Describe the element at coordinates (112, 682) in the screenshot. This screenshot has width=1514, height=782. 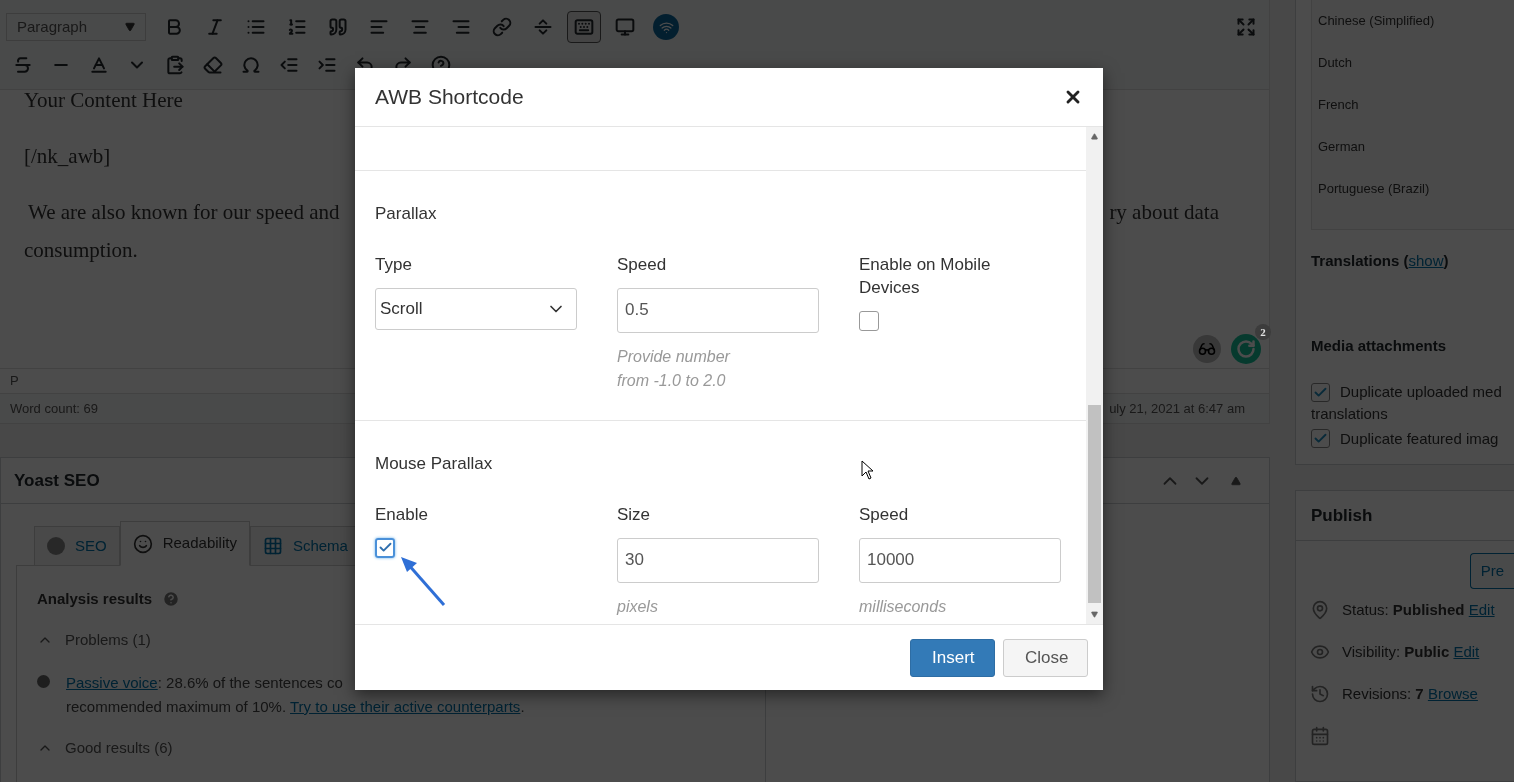
I see `text-link: Passive voice` at that location.